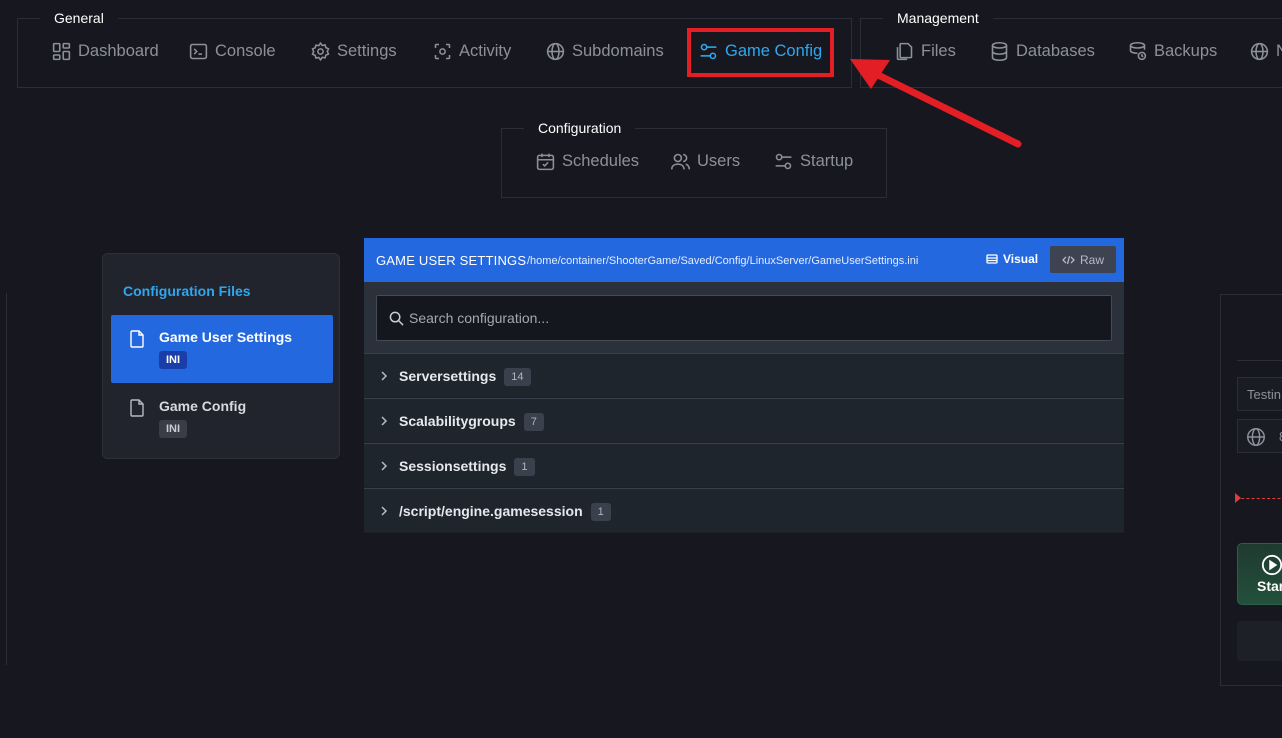 The image size is (1282, 738). What do you see at coordinates (1259, 574) in the screenshot?
I see `start-server-button: Star` at bounding box center [1259, 574].